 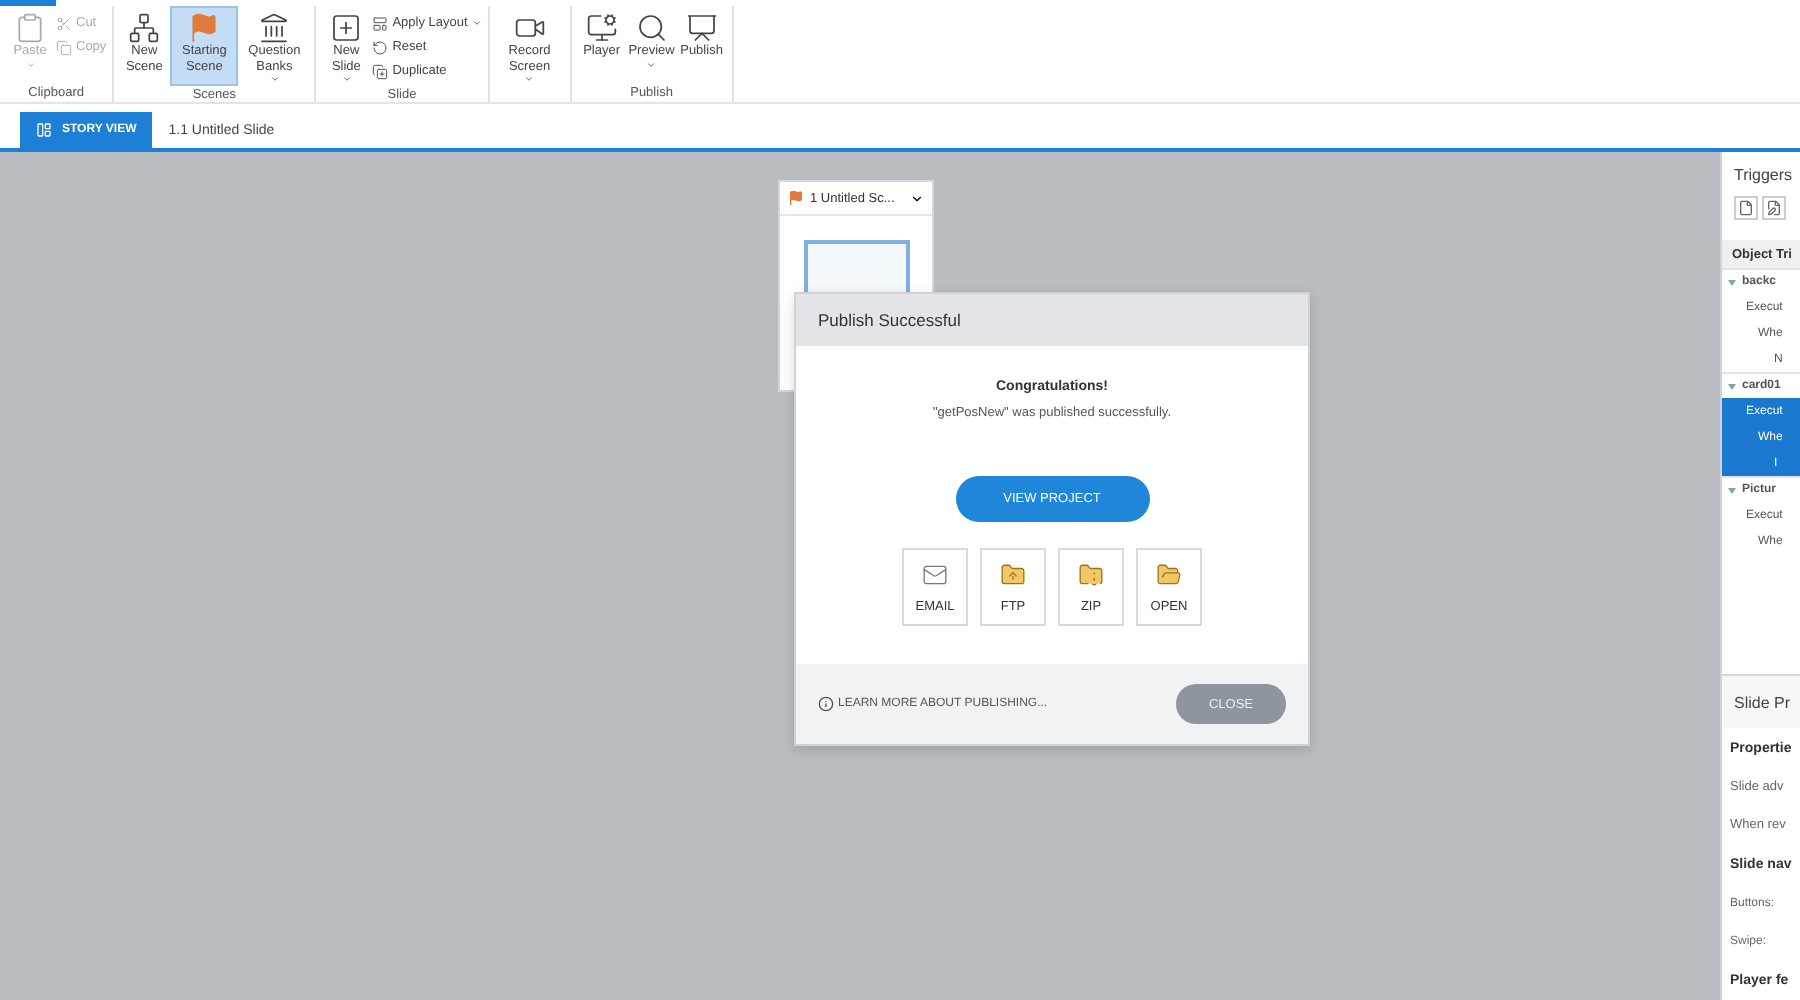 What do you see at coordinates (935, 574) in the screenshot?
I see `envelope-icon` at bounding box center [935, 574].